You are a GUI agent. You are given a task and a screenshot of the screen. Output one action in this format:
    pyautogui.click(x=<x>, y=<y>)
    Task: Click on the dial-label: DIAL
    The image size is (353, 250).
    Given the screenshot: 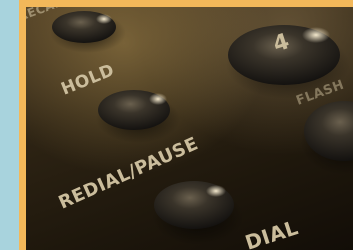 What is the action you would take?
    pyautogui.click(x=271, y=232)
    